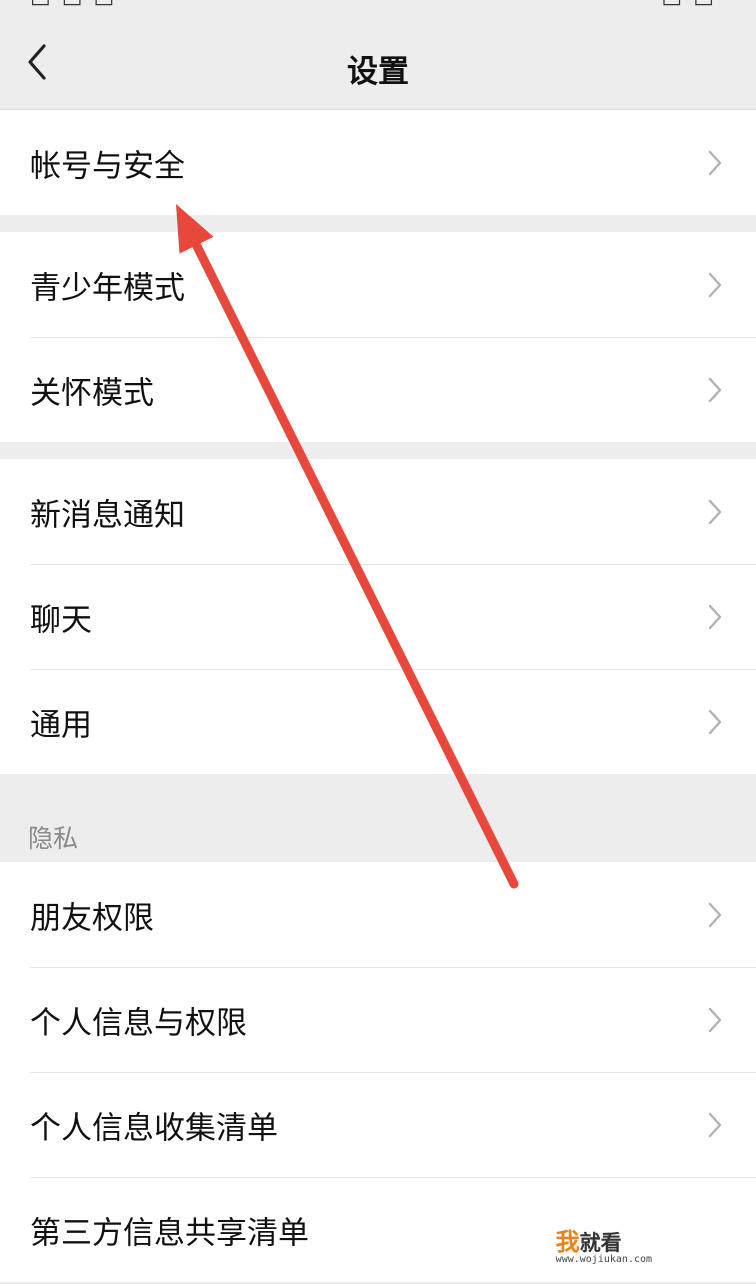 This screenshot has width=756, height=1284. What do you see at coordinates (61, 725) in the screenshot?
I see `row-label: 通用` at bounding box center [61, 725].